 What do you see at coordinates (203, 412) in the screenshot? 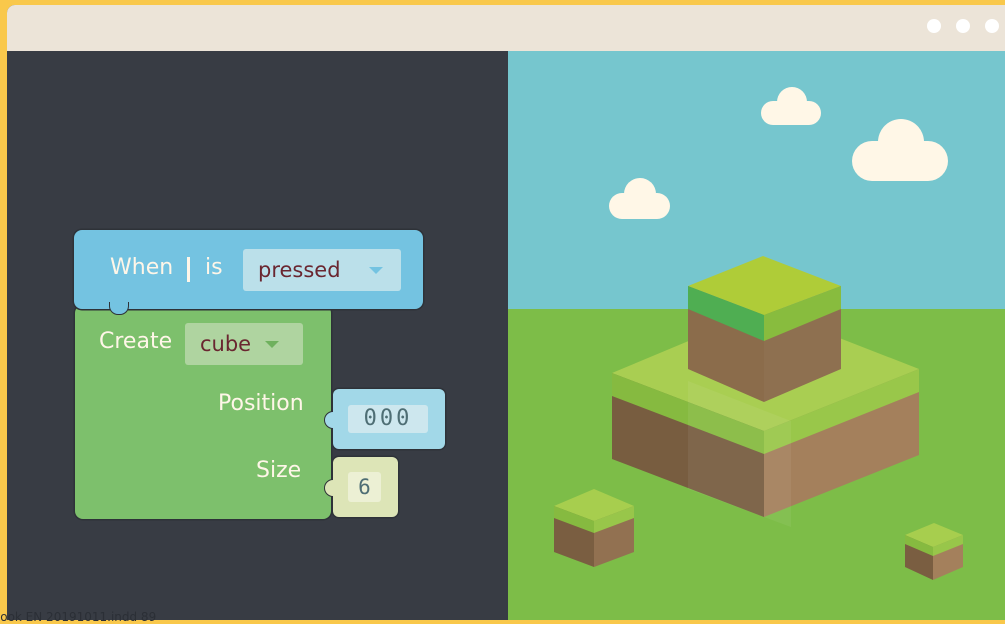
I see `create-block: Create cube Position Size` at bounding box center [203, 412].